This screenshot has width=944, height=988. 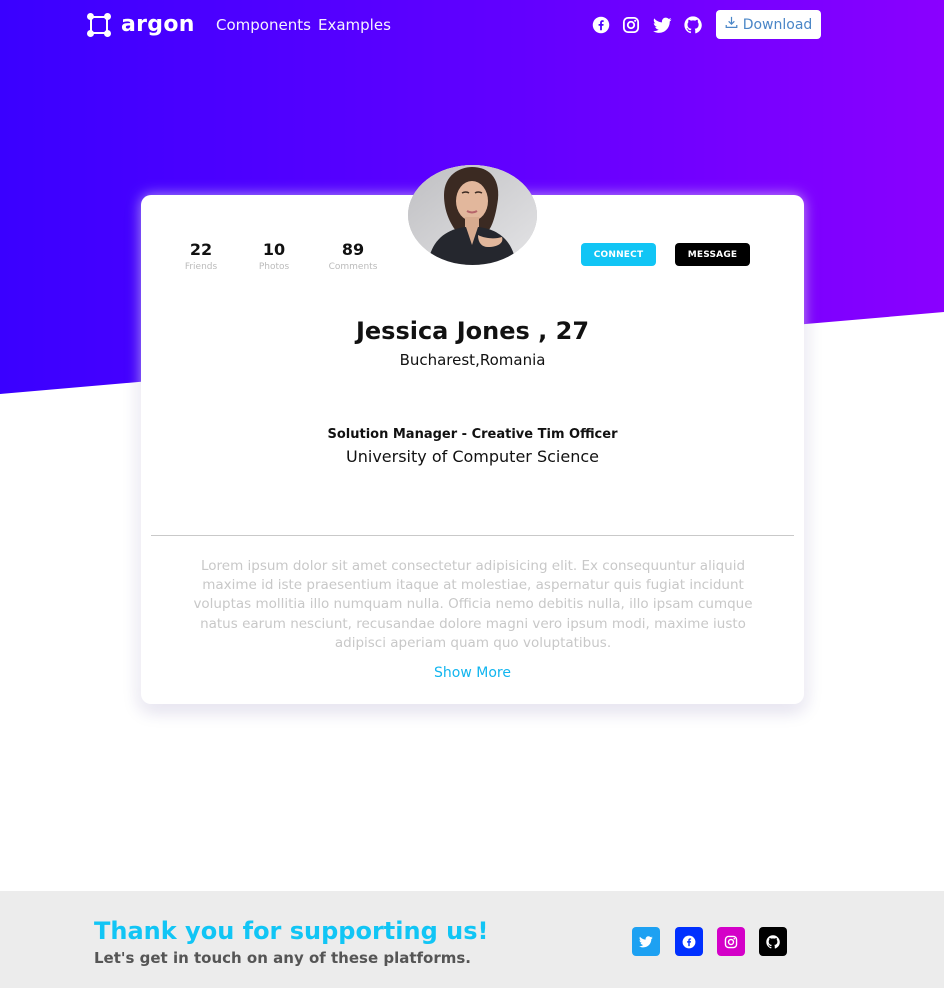 What do you see at coordinates (291, 931) in the screenshot?
I see `footer-title: Thank you for supporting us!` at bounding box center [291, 931].